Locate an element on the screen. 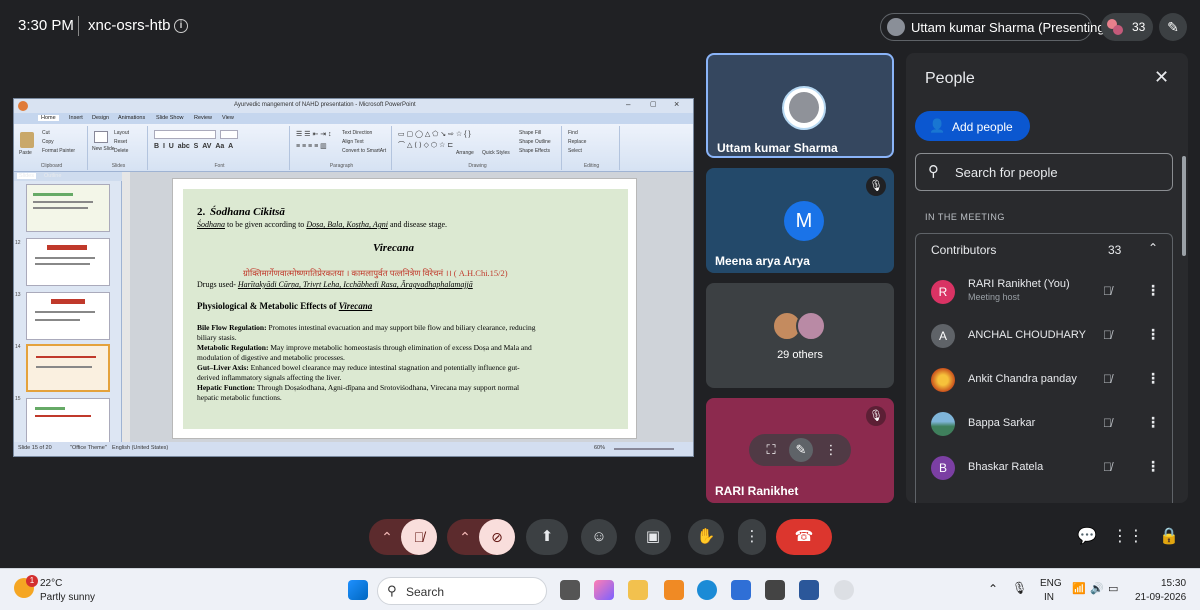  participant-row: Ankit Chandra panday 🎙̸ ⋮ is located at coordinates (1045, 380).